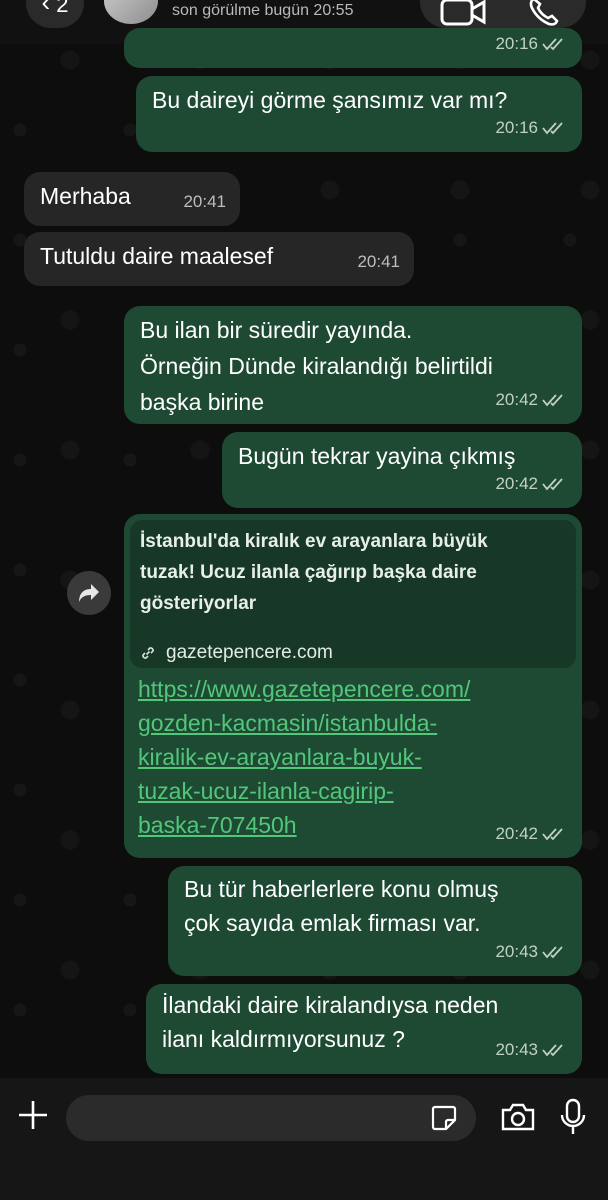 The height and width of the screenshot is (1200, 608). Describe the element at coordinates (263, 10) in the screenshot. I see `last-seen-status: son görülme bugün 20:55` at that location.